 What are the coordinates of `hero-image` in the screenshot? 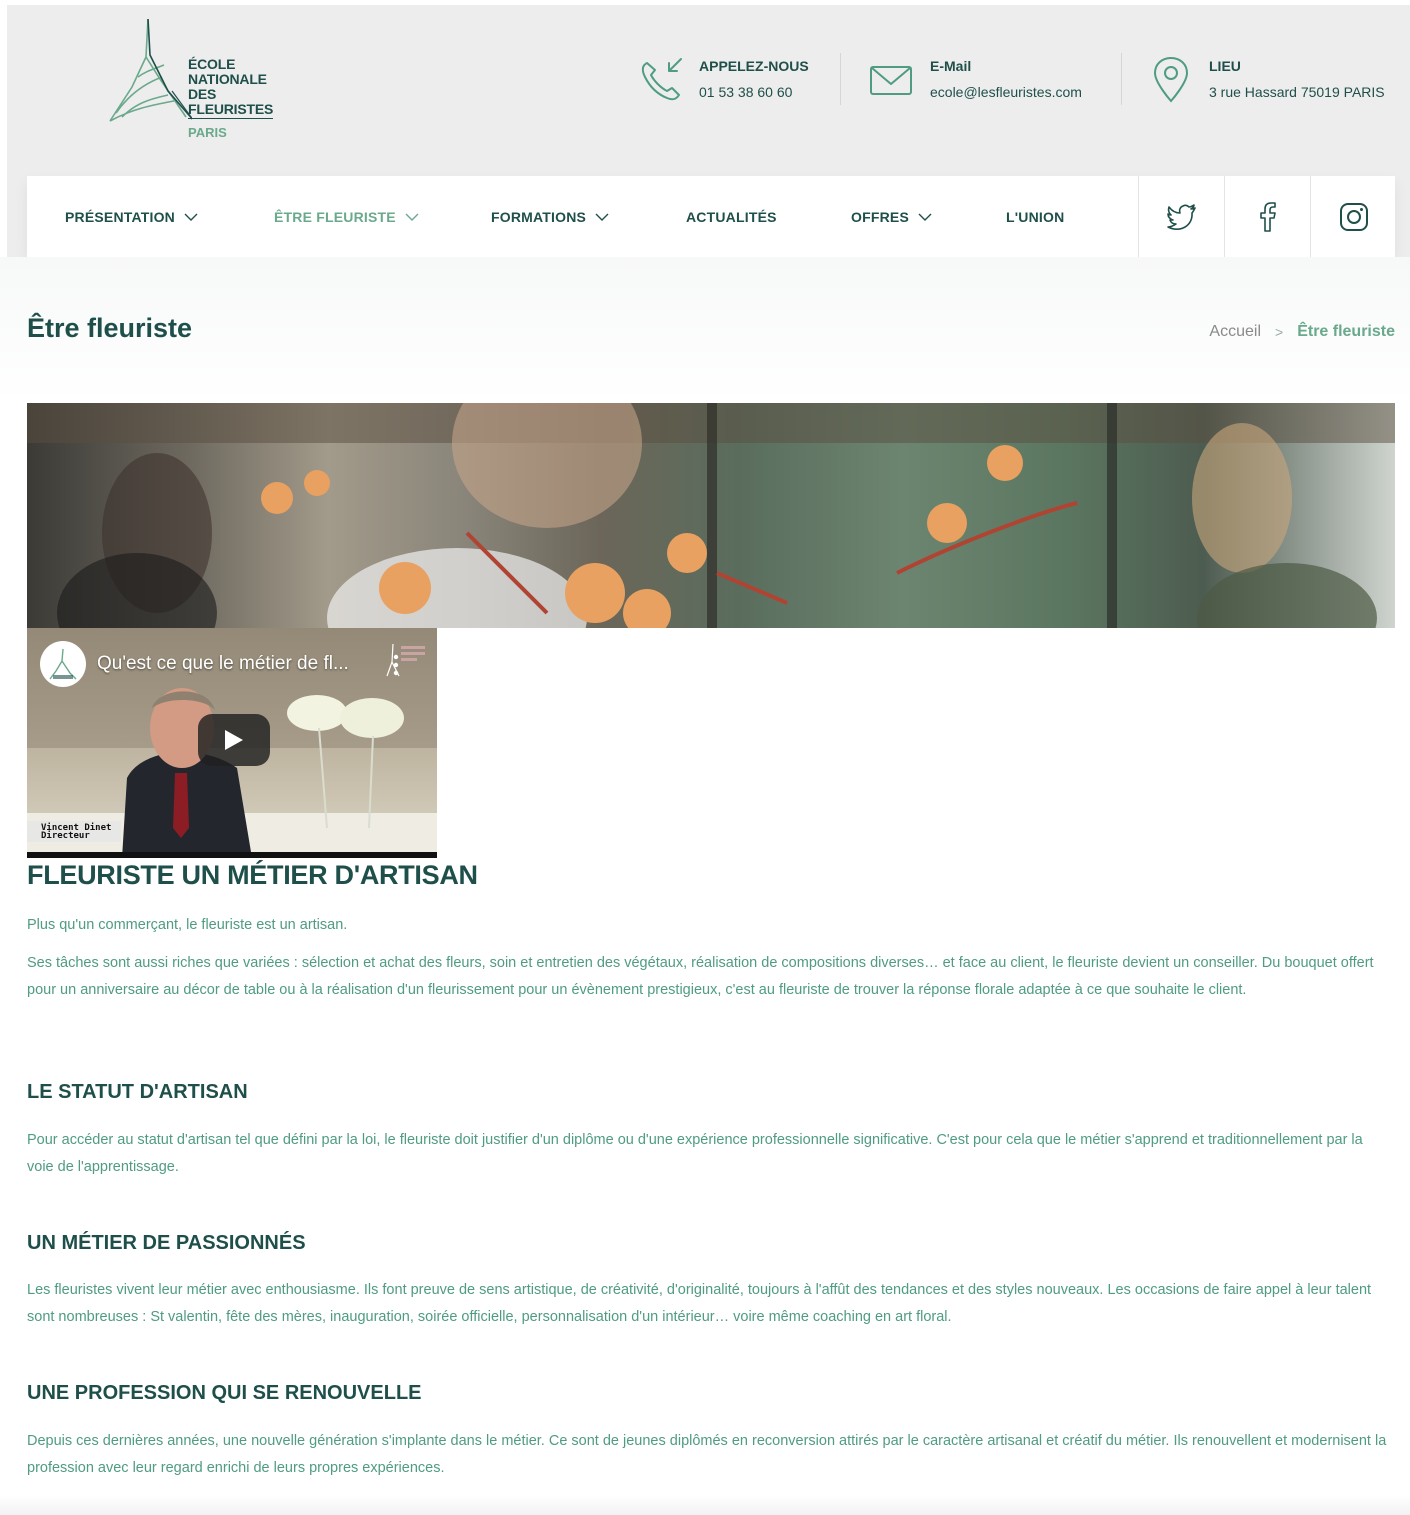 It's located at (711, 515).